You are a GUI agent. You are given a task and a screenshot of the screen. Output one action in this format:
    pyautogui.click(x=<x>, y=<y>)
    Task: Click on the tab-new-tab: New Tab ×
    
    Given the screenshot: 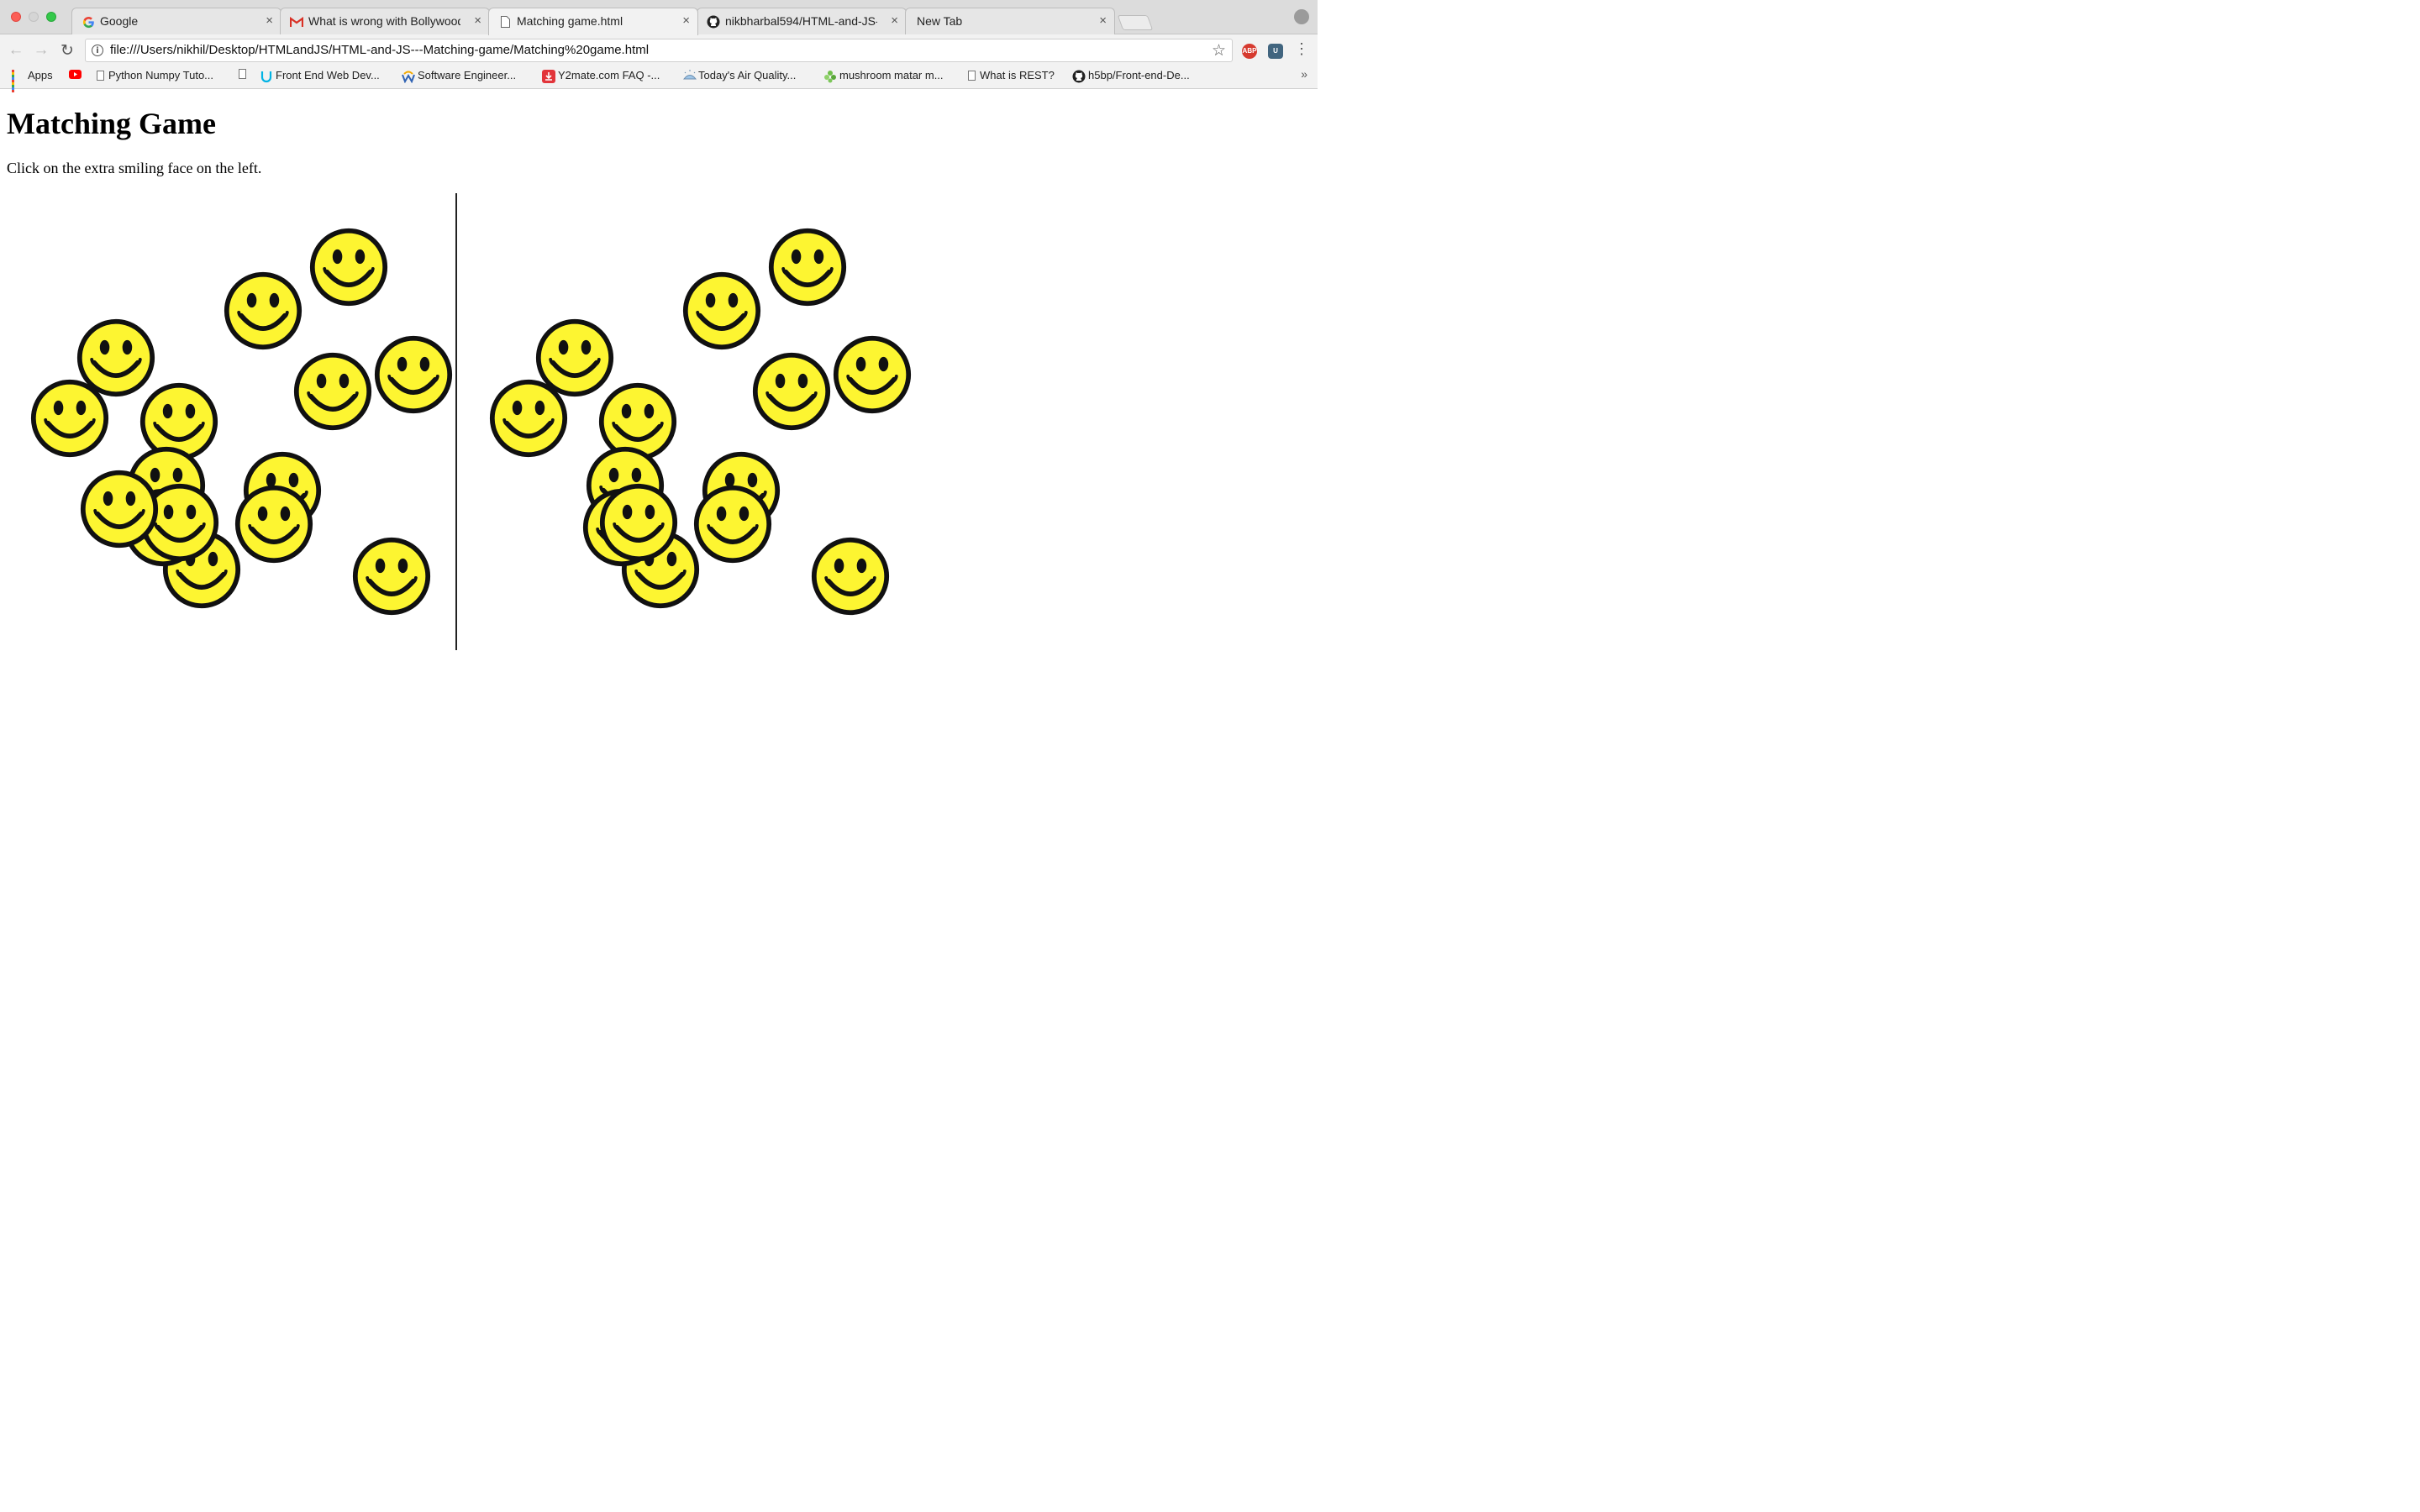 What is the action you would take?
    pyautogui.click(x=1010, y=21)
    